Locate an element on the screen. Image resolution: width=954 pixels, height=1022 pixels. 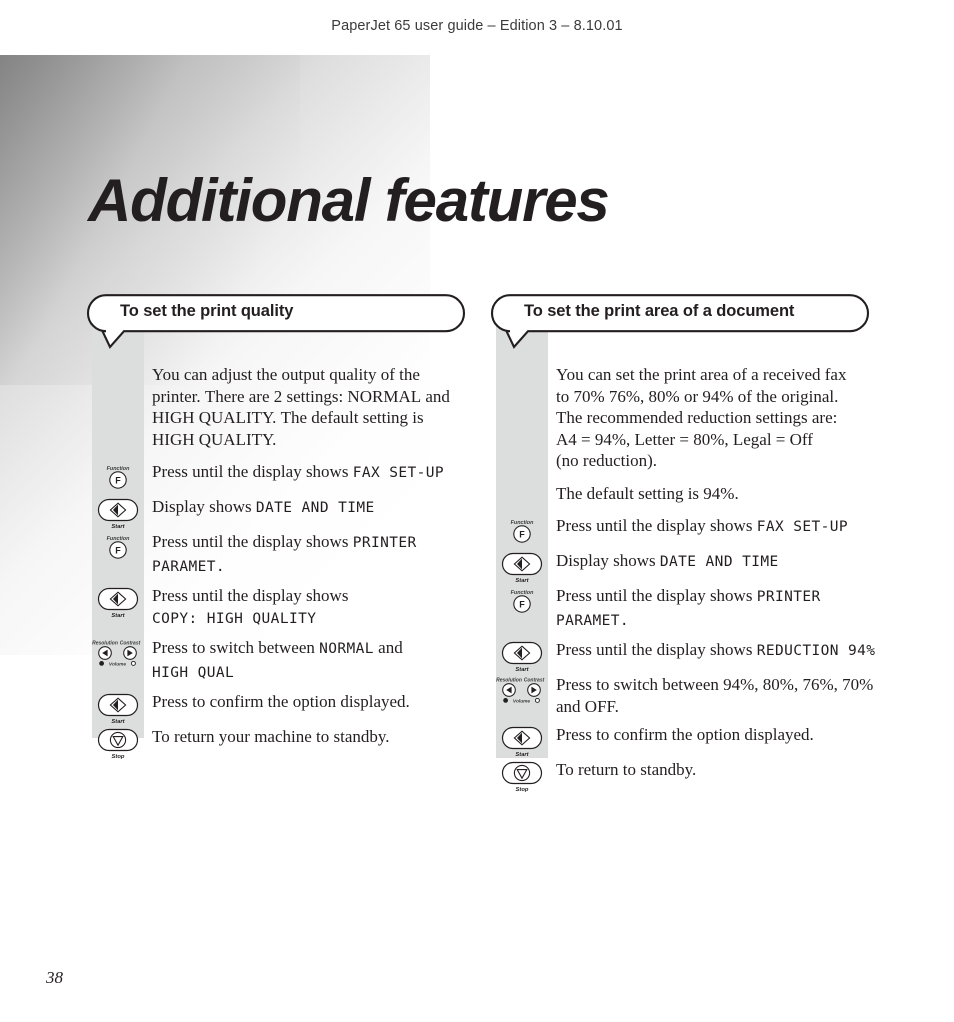
body-text: to 70% 76%, 80% or 94% of the original. is located at coordinates (697, 396).